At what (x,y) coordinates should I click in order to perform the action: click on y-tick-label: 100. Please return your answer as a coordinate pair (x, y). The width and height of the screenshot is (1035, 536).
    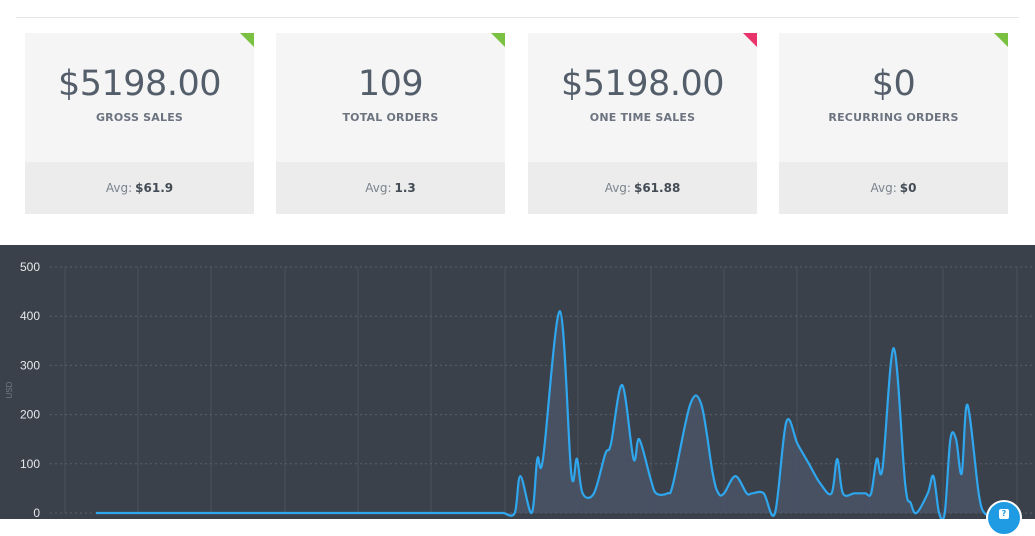
    Looking at the image, I should click on (30, 464).